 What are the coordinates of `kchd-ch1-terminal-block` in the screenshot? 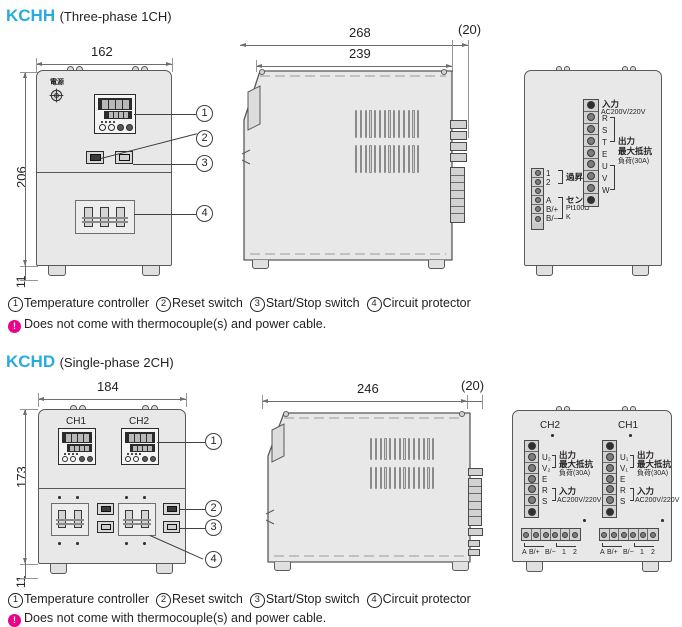 It's located at (609, 479).